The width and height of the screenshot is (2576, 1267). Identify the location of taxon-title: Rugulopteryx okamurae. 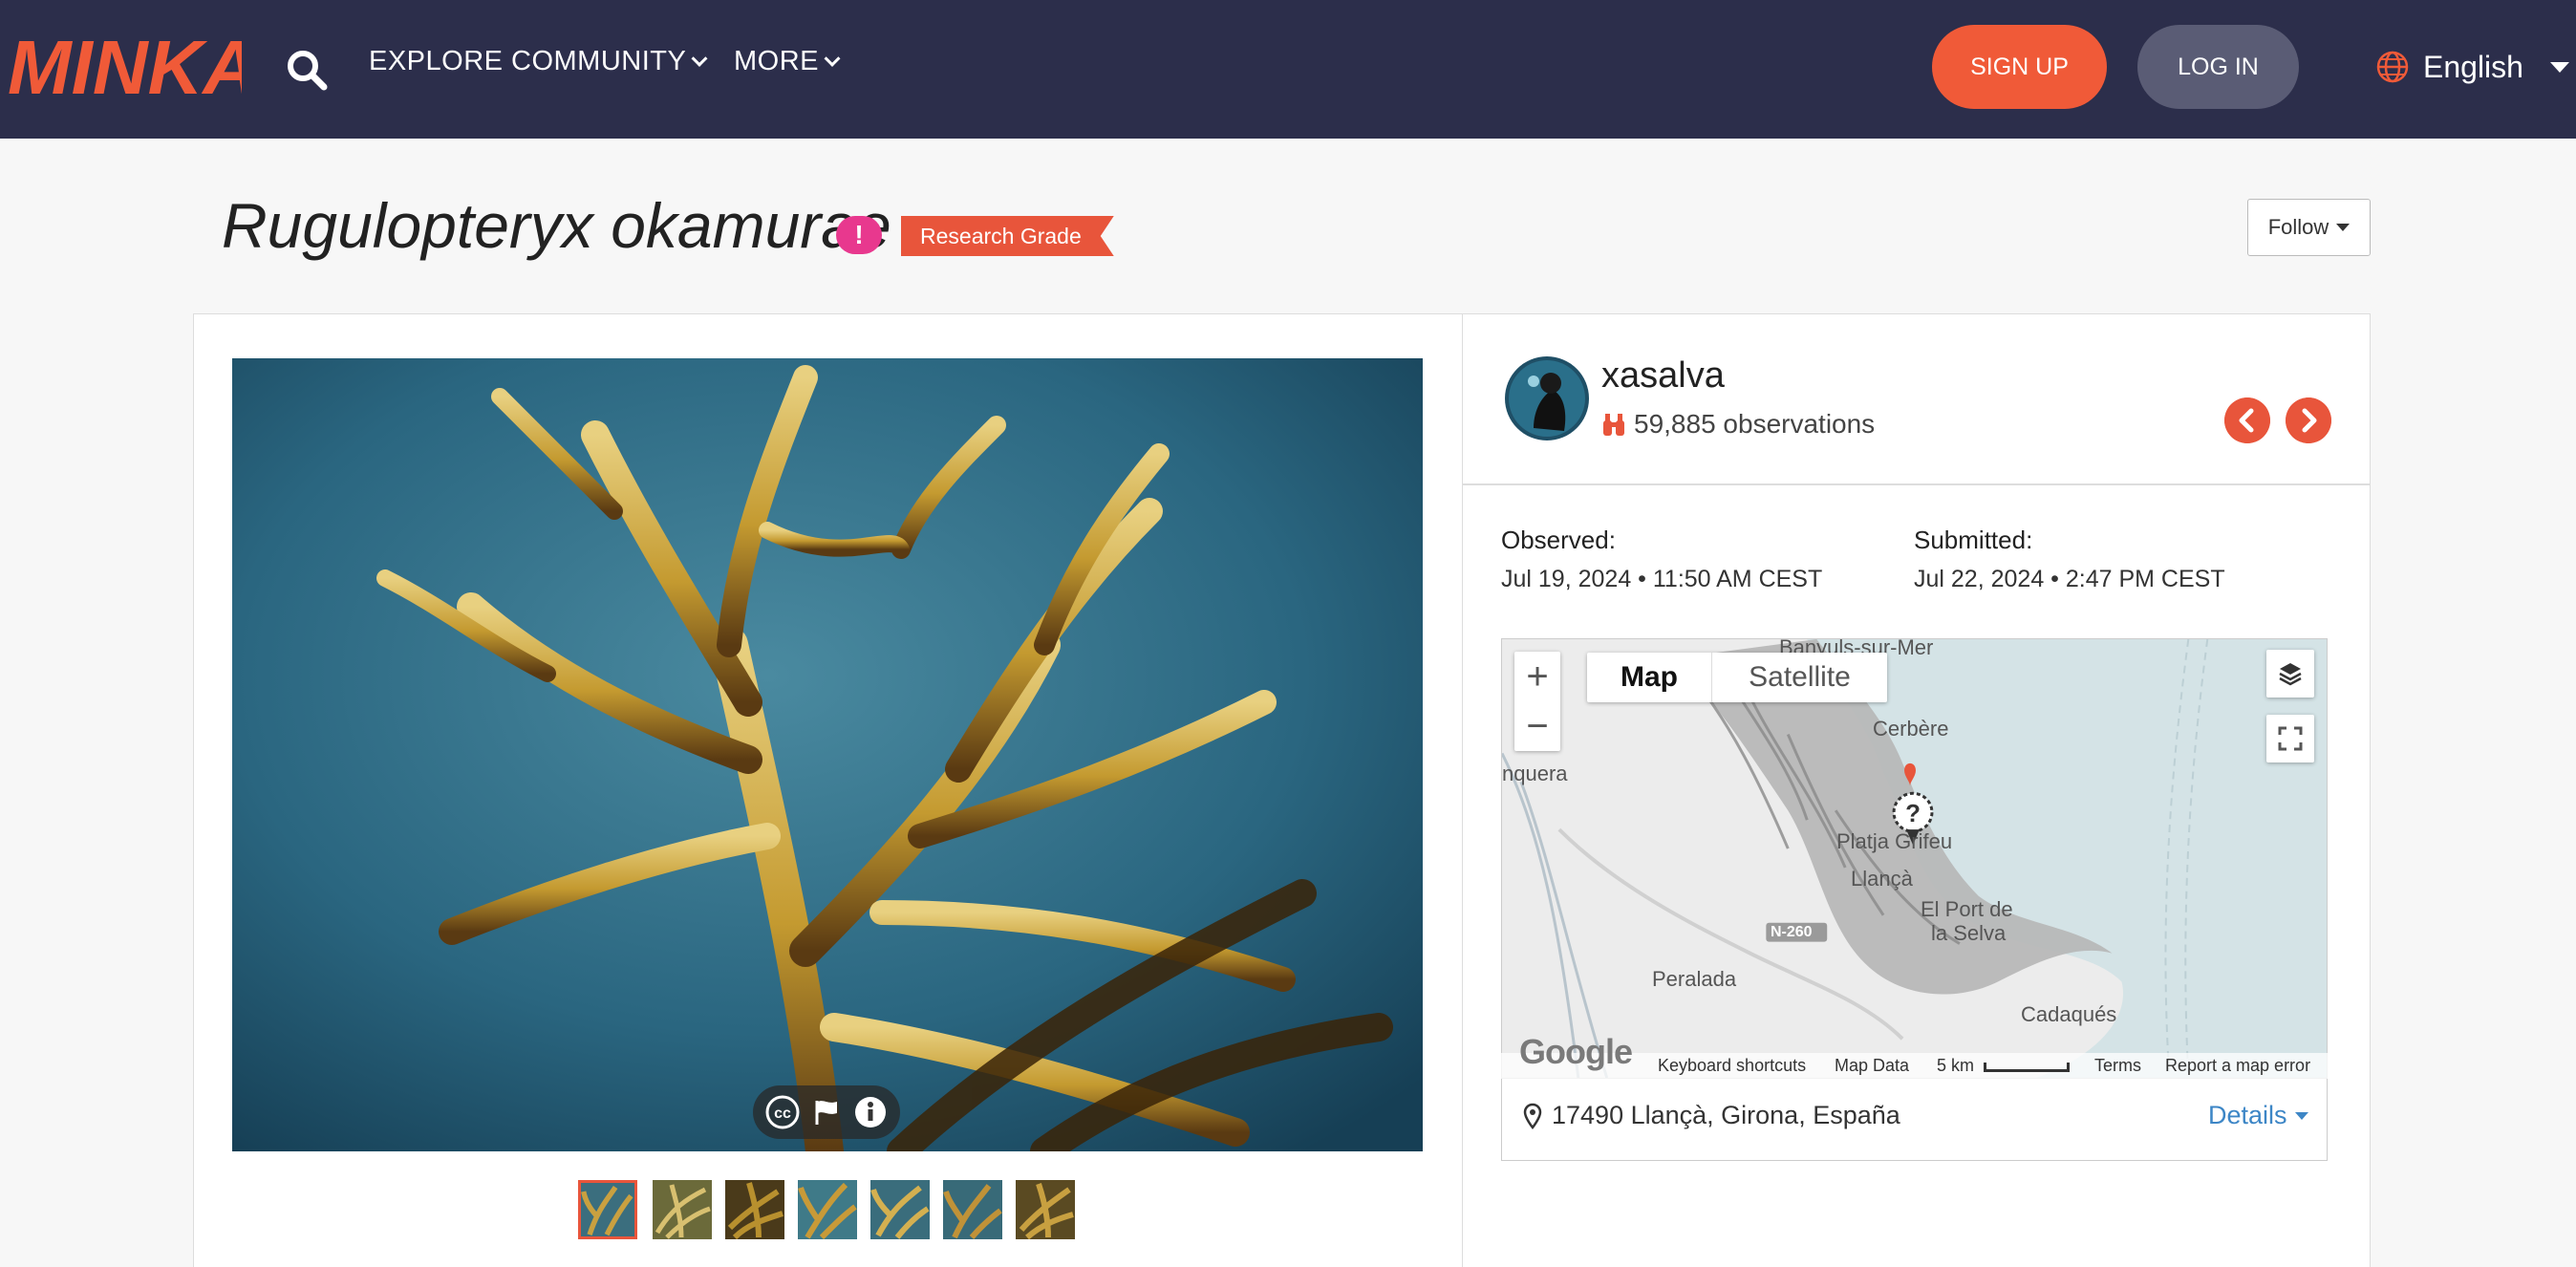
(556, 226).